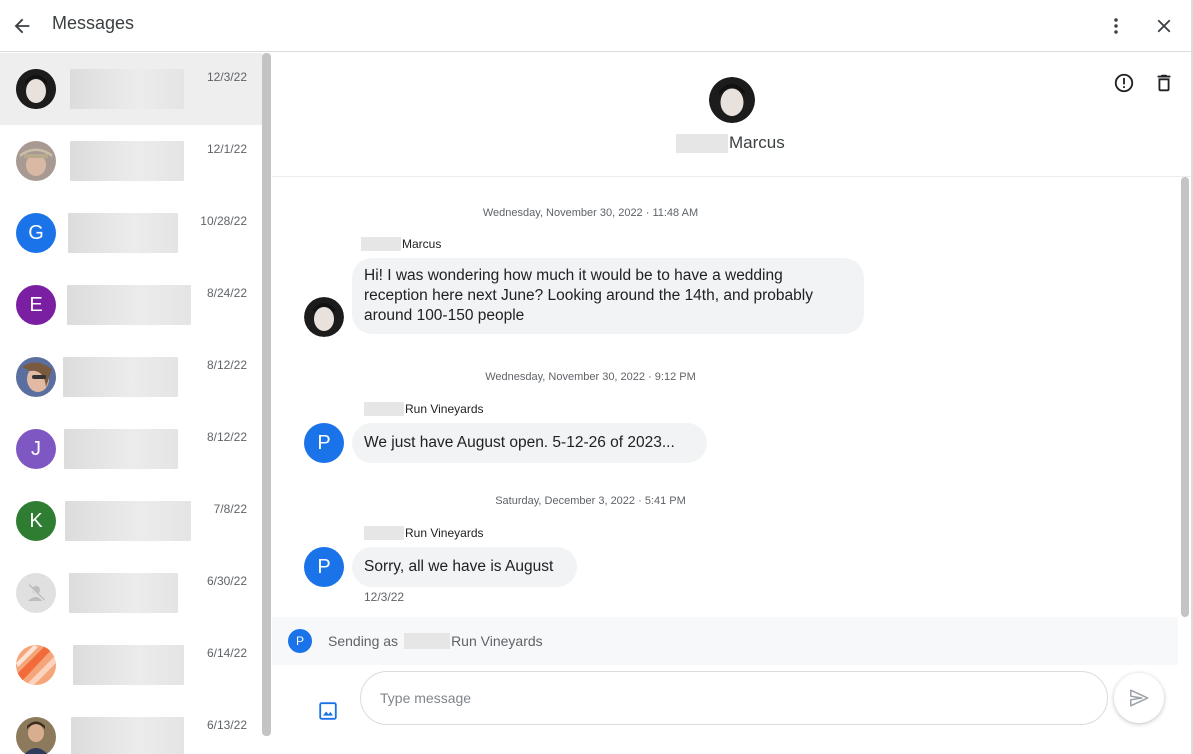 This screenshot has width=1193, height=754. What do you see at coordinates (300, 641) in the screenshot?
I see `sending-as-avatar: P` at bounding box center [300, 641].